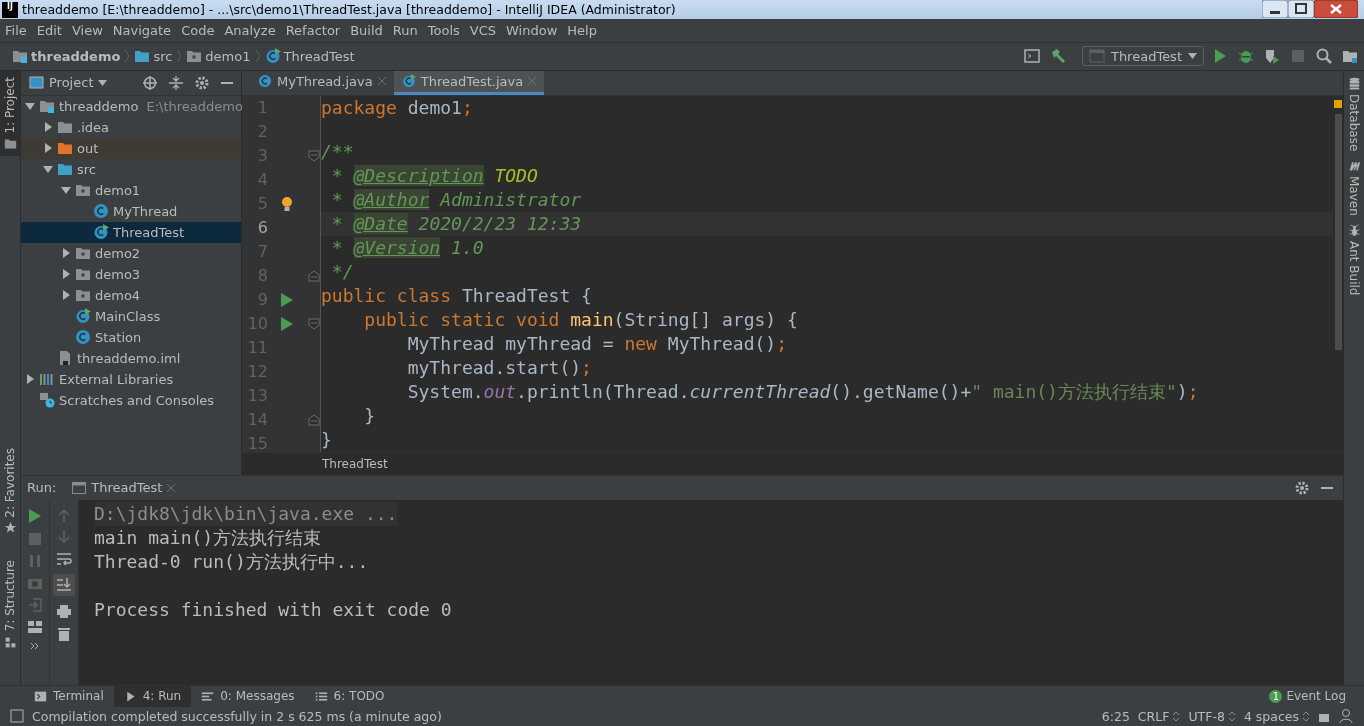  What do you see at coordinates (349, 696) in the screenshot?
I see `tool-window-tab: 6: TODO` at bounding box center [349, 696].